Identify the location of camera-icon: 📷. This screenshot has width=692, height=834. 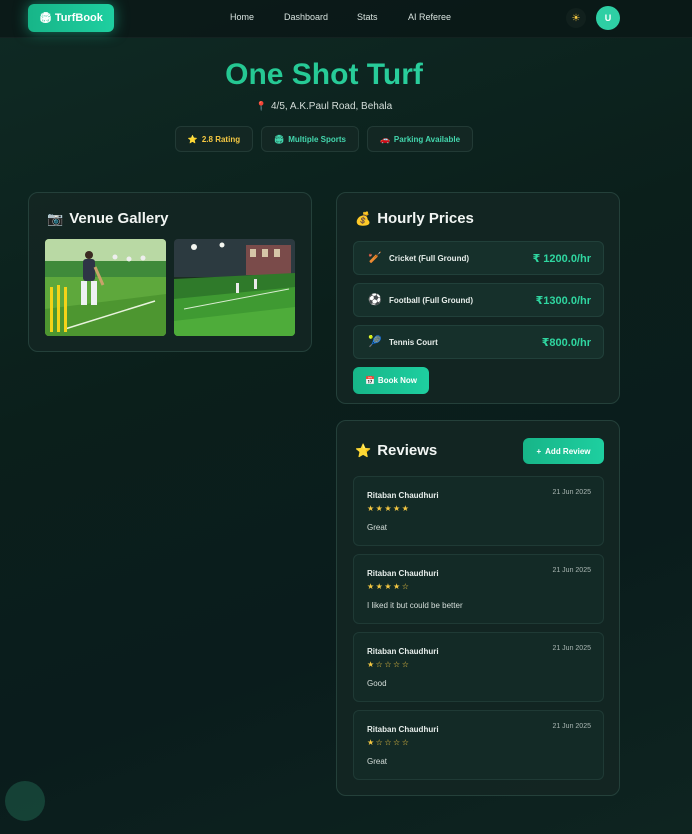
(55, 218).